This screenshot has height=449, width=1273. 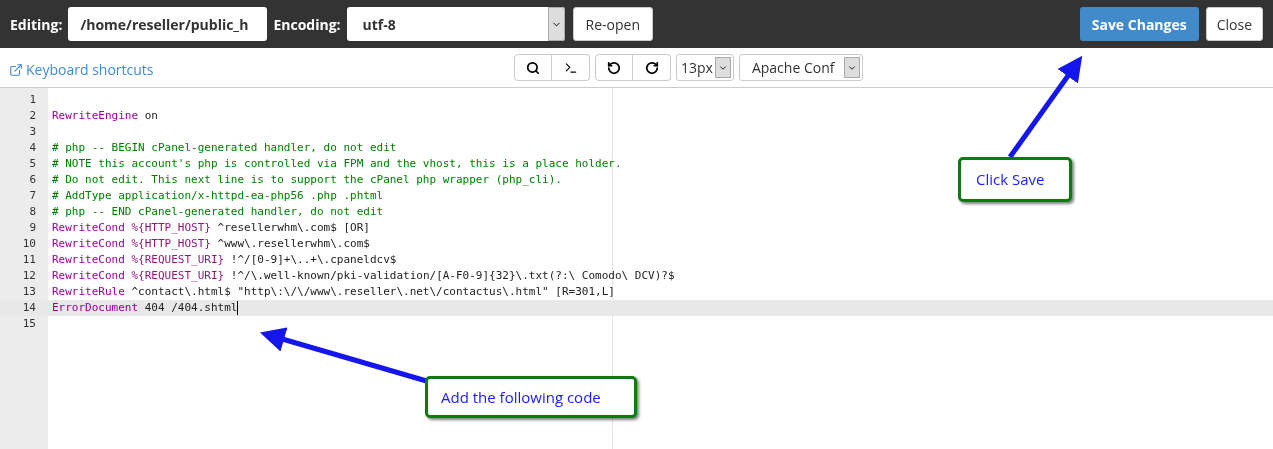 I want to click on line-number: 13, so click(x=28, y=291).